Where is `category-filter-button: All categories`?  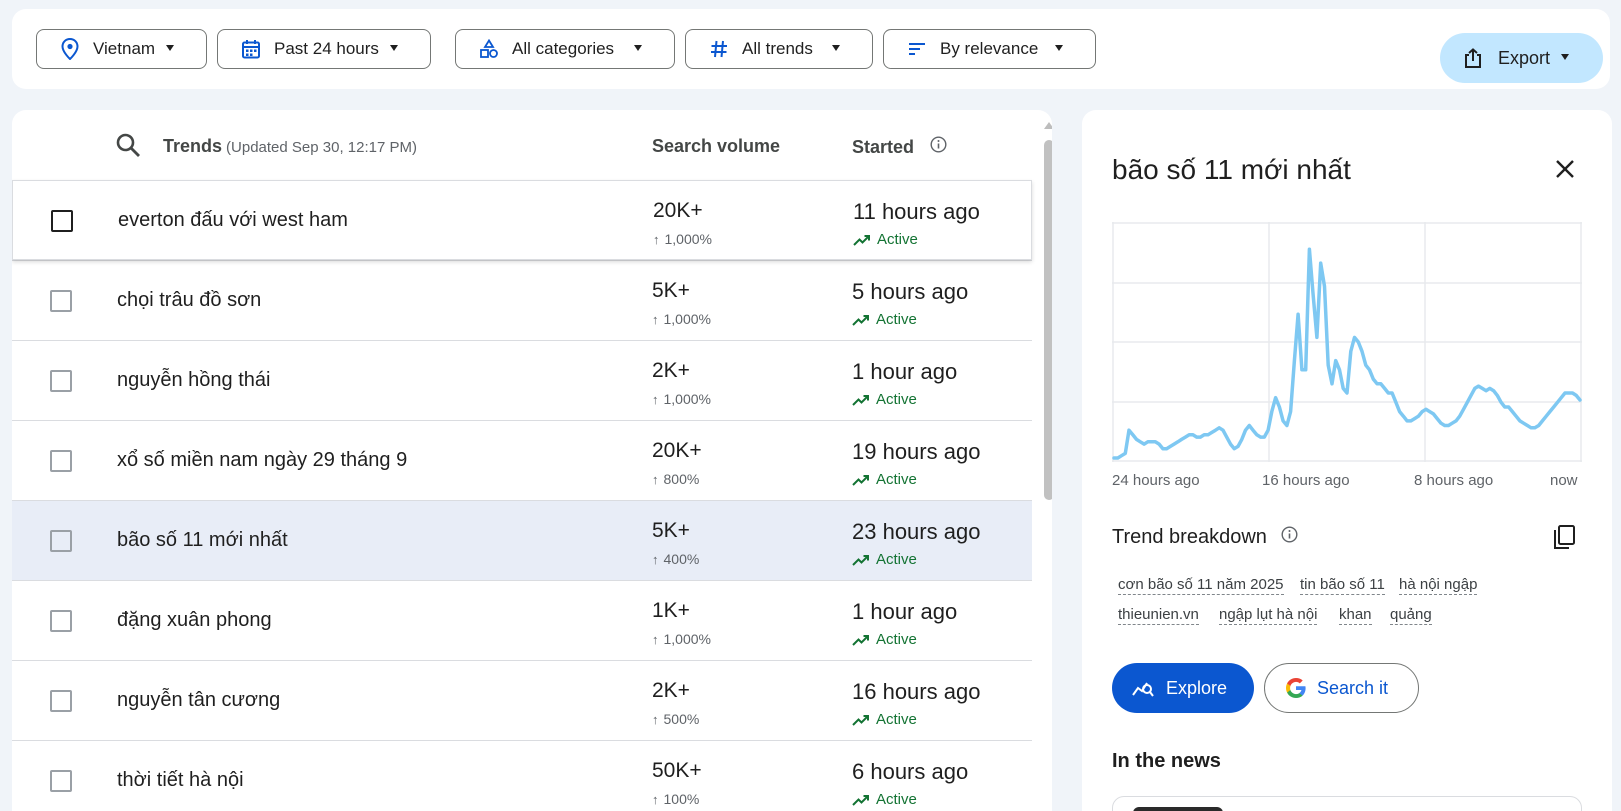 category-filter-button: All categories is located at coordinates (565, 49).